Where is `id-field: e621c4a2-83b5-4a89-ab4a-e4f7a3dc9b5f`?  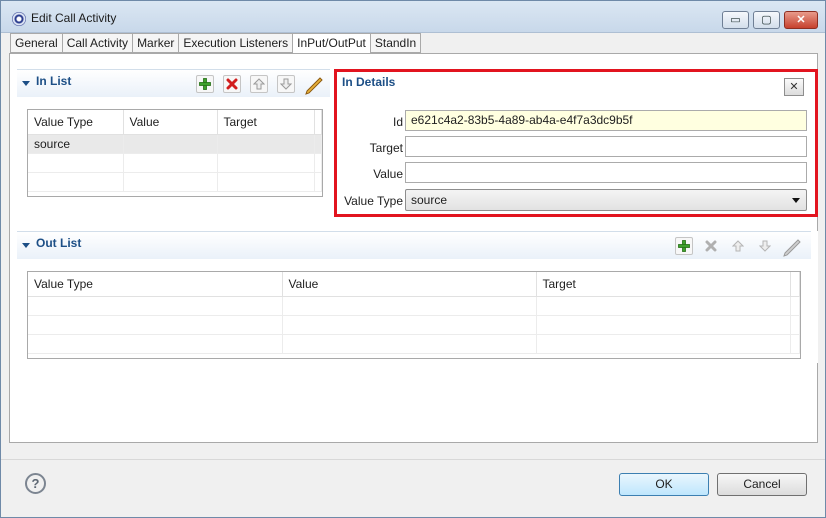
id-field: e621c4a2-83b5-4a89-ab4a-e4f7a3dc9b5f is located at coordinates (606, 120).